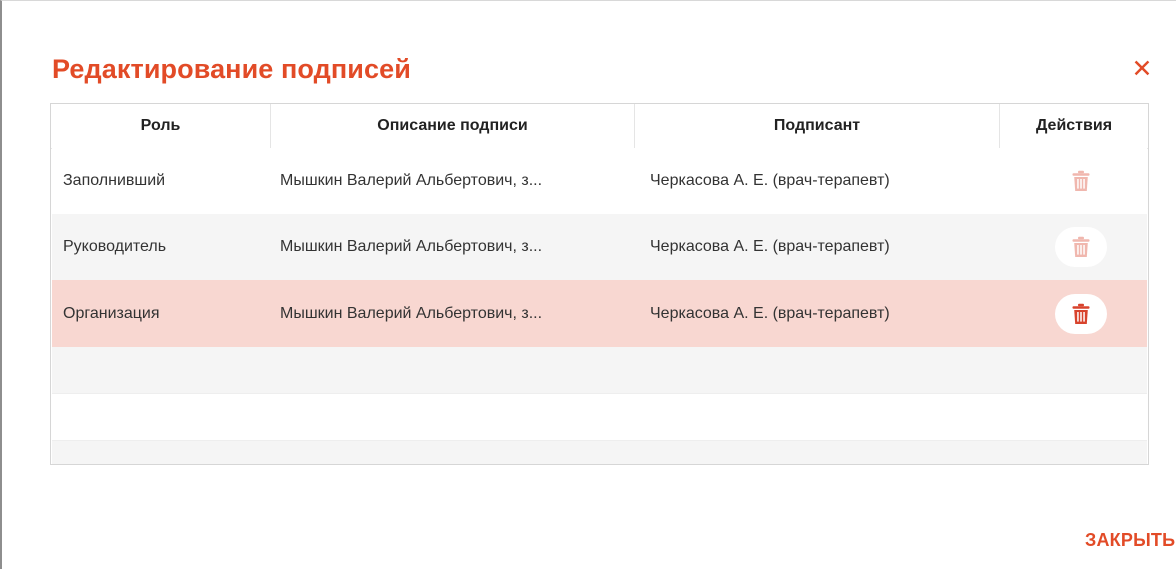 The width and height of the screenshot is (1176, 569). What do you see at coordinates (111, 313) in the screenshot?
I see `role-cell: Организация` at bounding box center [111, 313].